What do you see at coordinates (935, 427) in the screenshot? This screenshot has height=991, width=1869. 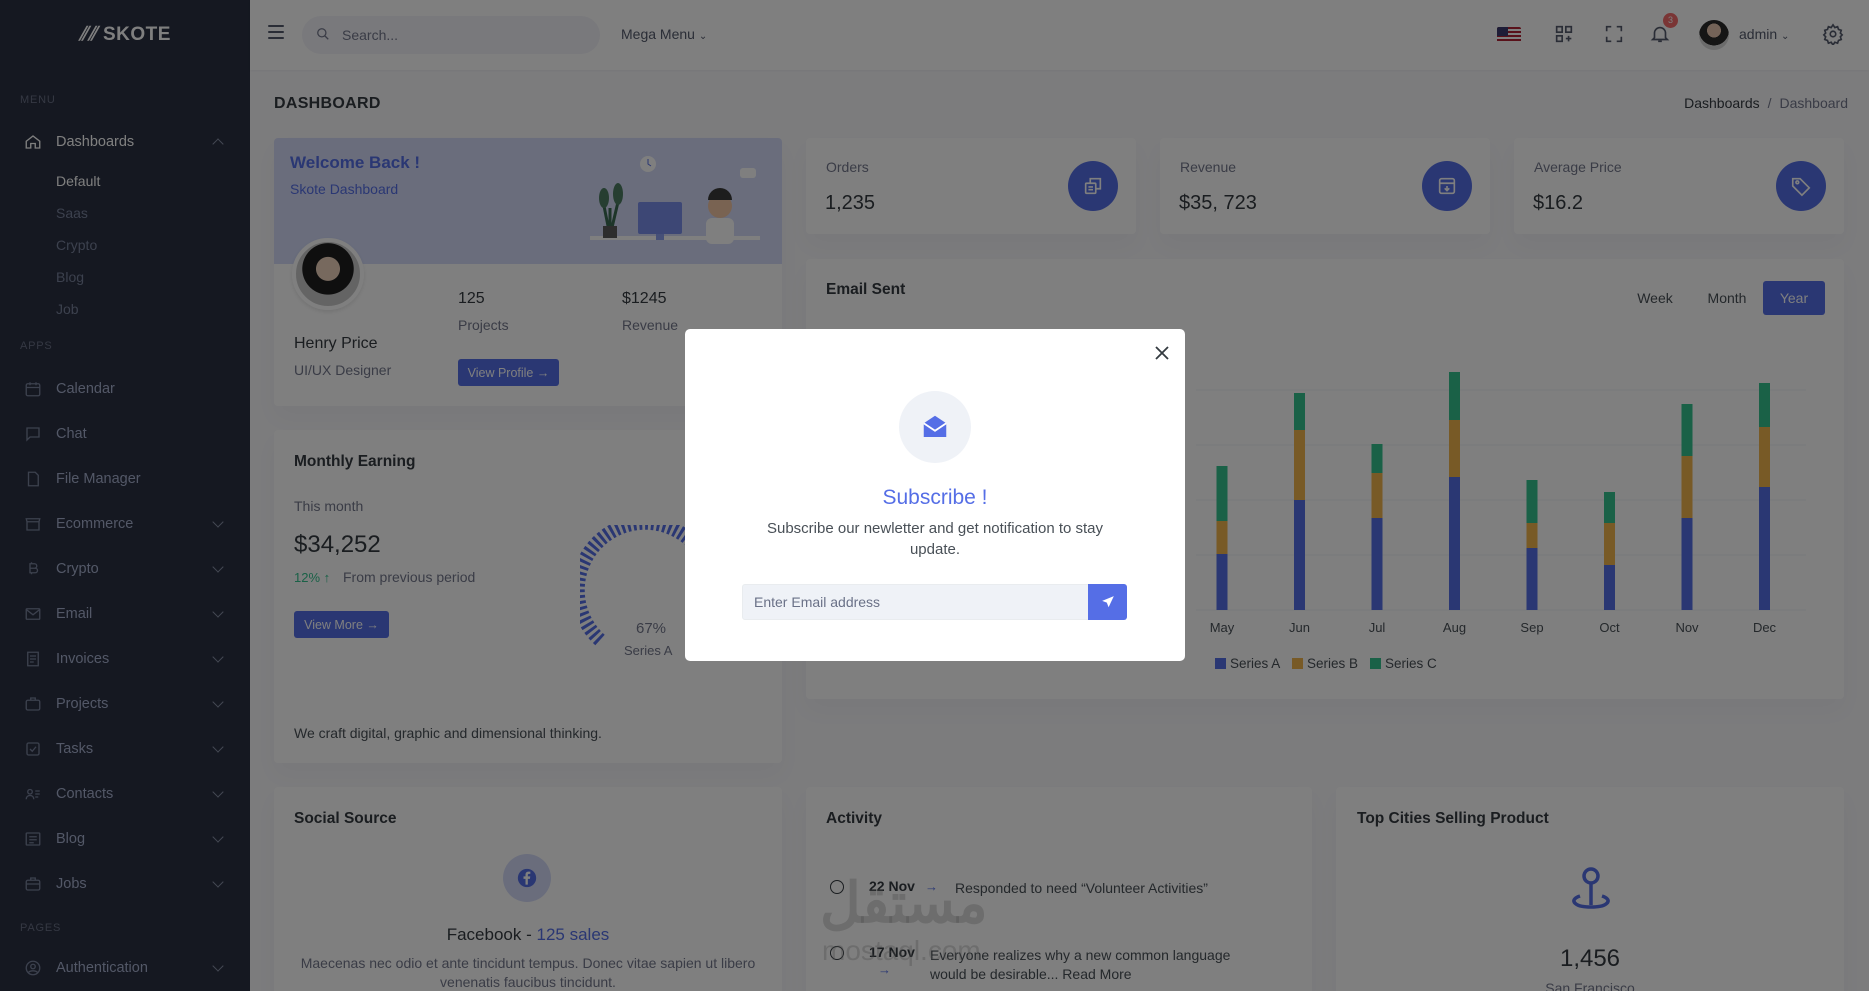 I see `envelope-open-icon` at bounding box center [935, 427].